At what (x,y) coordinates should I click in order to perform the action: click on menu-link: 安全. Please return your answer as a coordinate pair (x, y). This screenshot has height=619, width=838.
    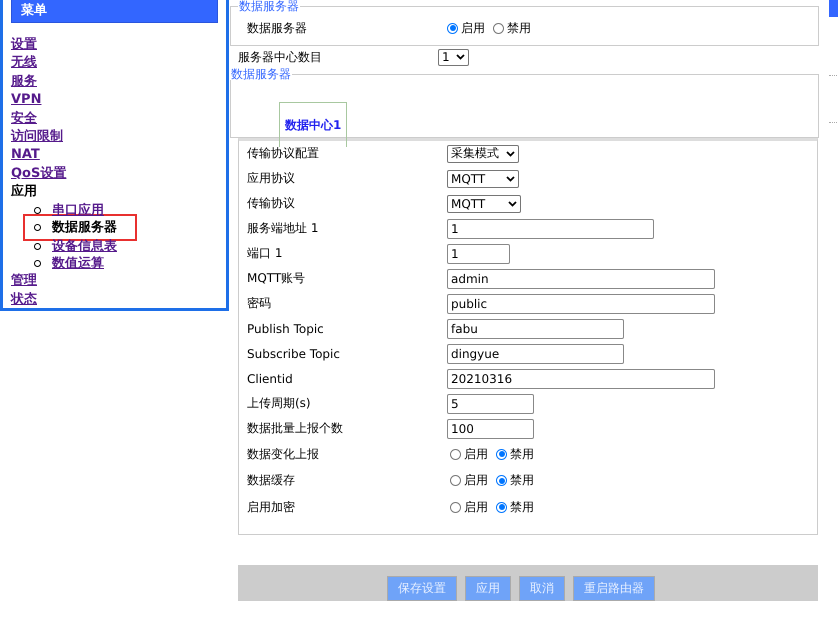
    Looking at the image, I should click on (24, 119).